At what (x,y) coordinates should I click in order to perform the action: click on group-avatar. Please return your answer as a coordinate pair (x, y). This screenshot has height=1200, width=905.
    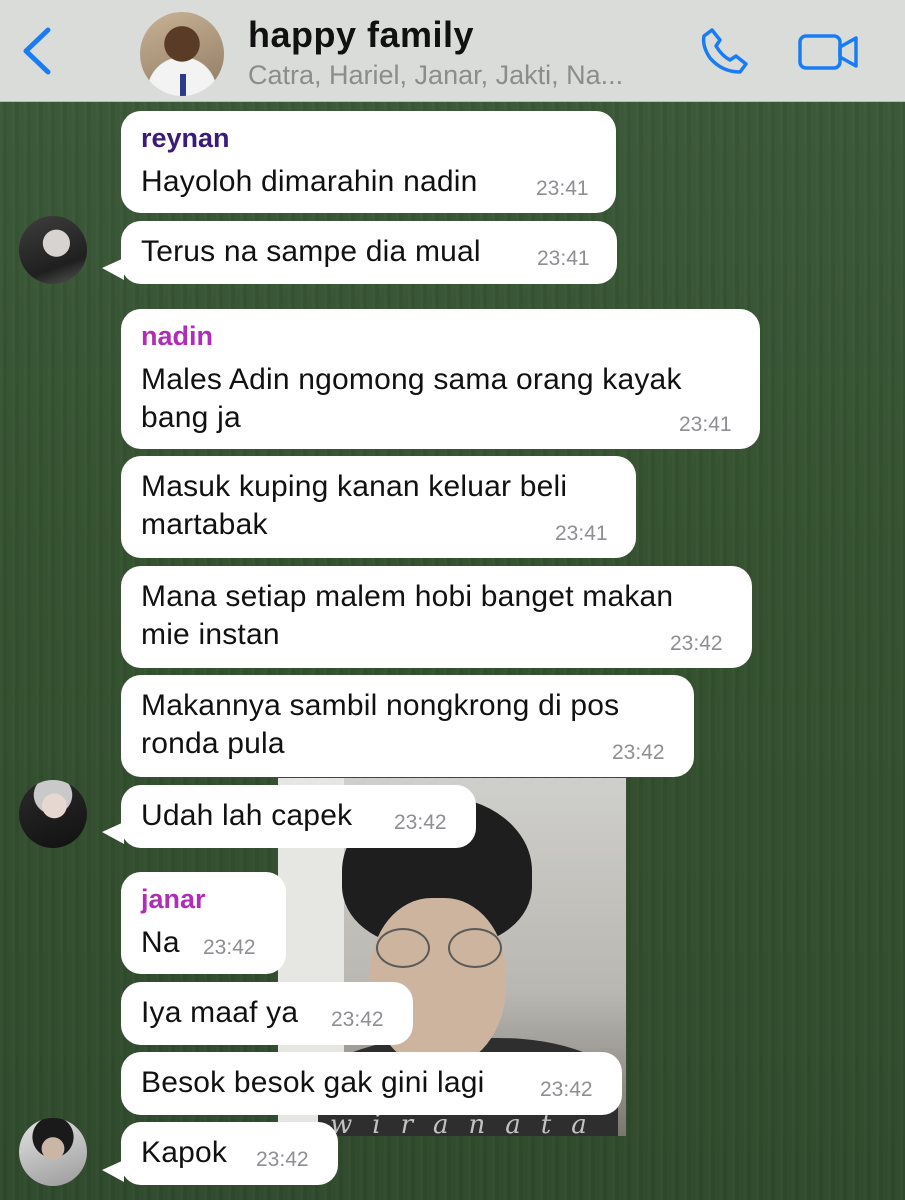
    Looking at the image, I should click on (182, 54).